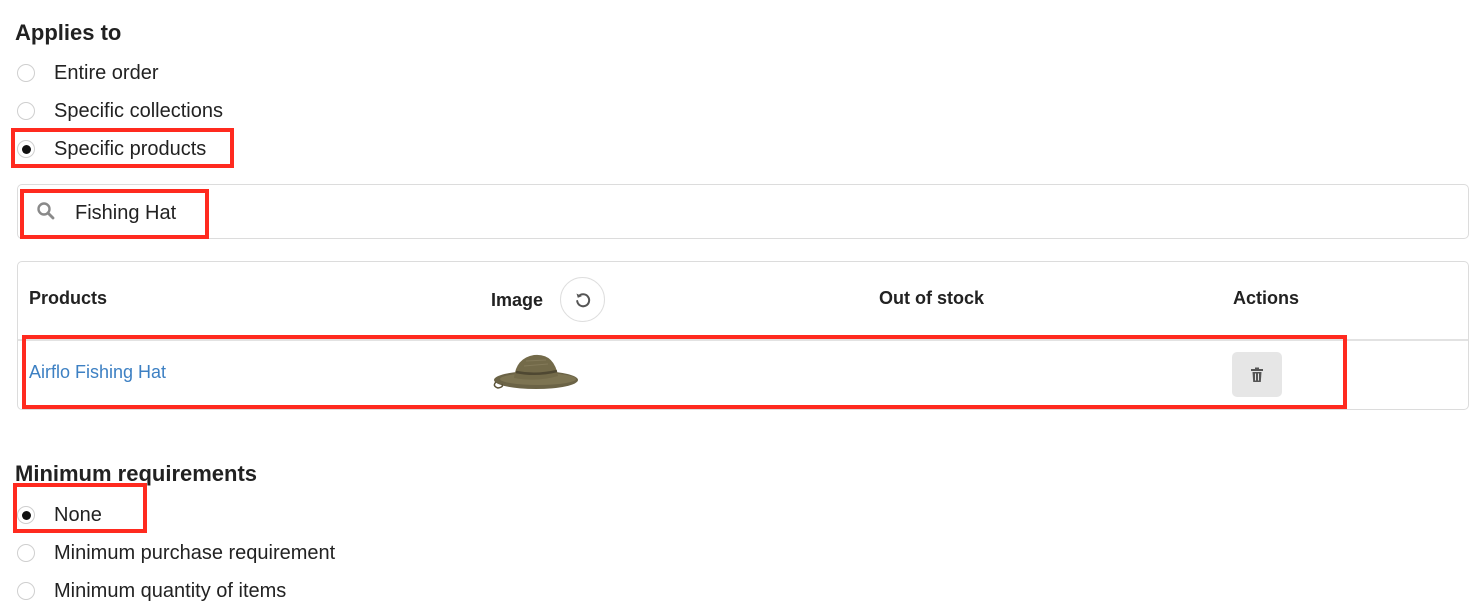 Image resolution: width=1479 pixels, height=608 pixels. I want to click on radio-specific-products: Specific products, so click(111, 149).